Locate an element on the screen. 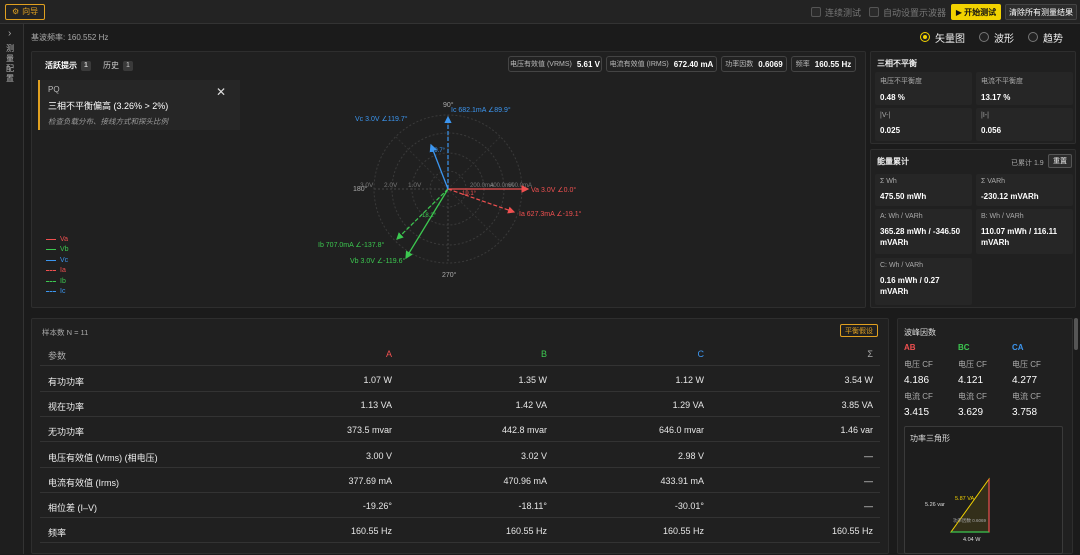 The image size is (1080, 555). auto-scope-checkbox: 自动设置示波器 is located at coordinates (907, 12).